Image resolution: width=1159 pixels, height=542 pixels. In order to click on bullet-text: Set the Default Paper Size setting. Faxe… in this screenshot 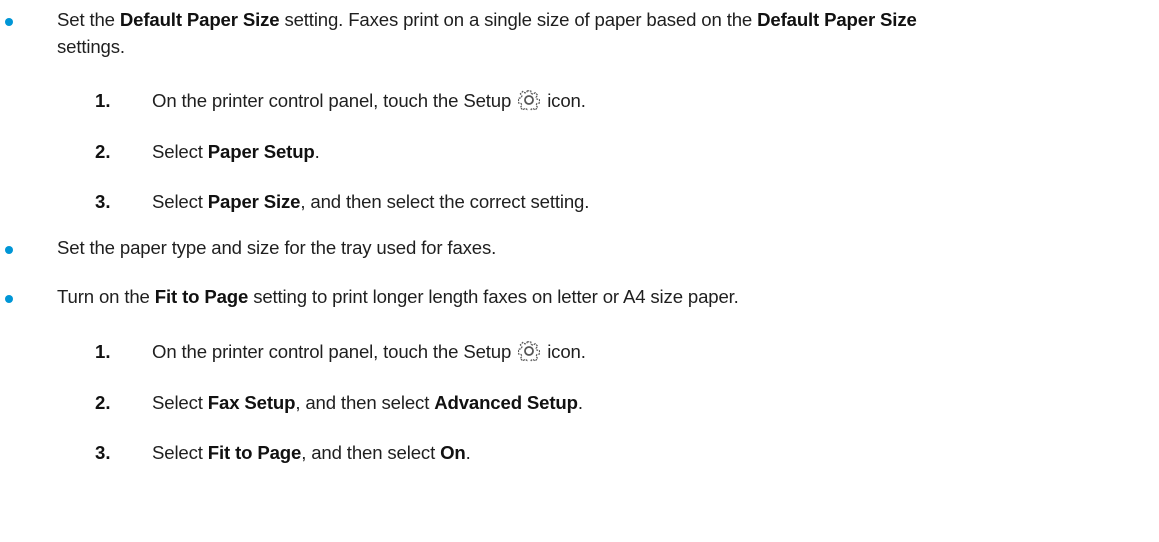, I will do `click(605, 33)`.